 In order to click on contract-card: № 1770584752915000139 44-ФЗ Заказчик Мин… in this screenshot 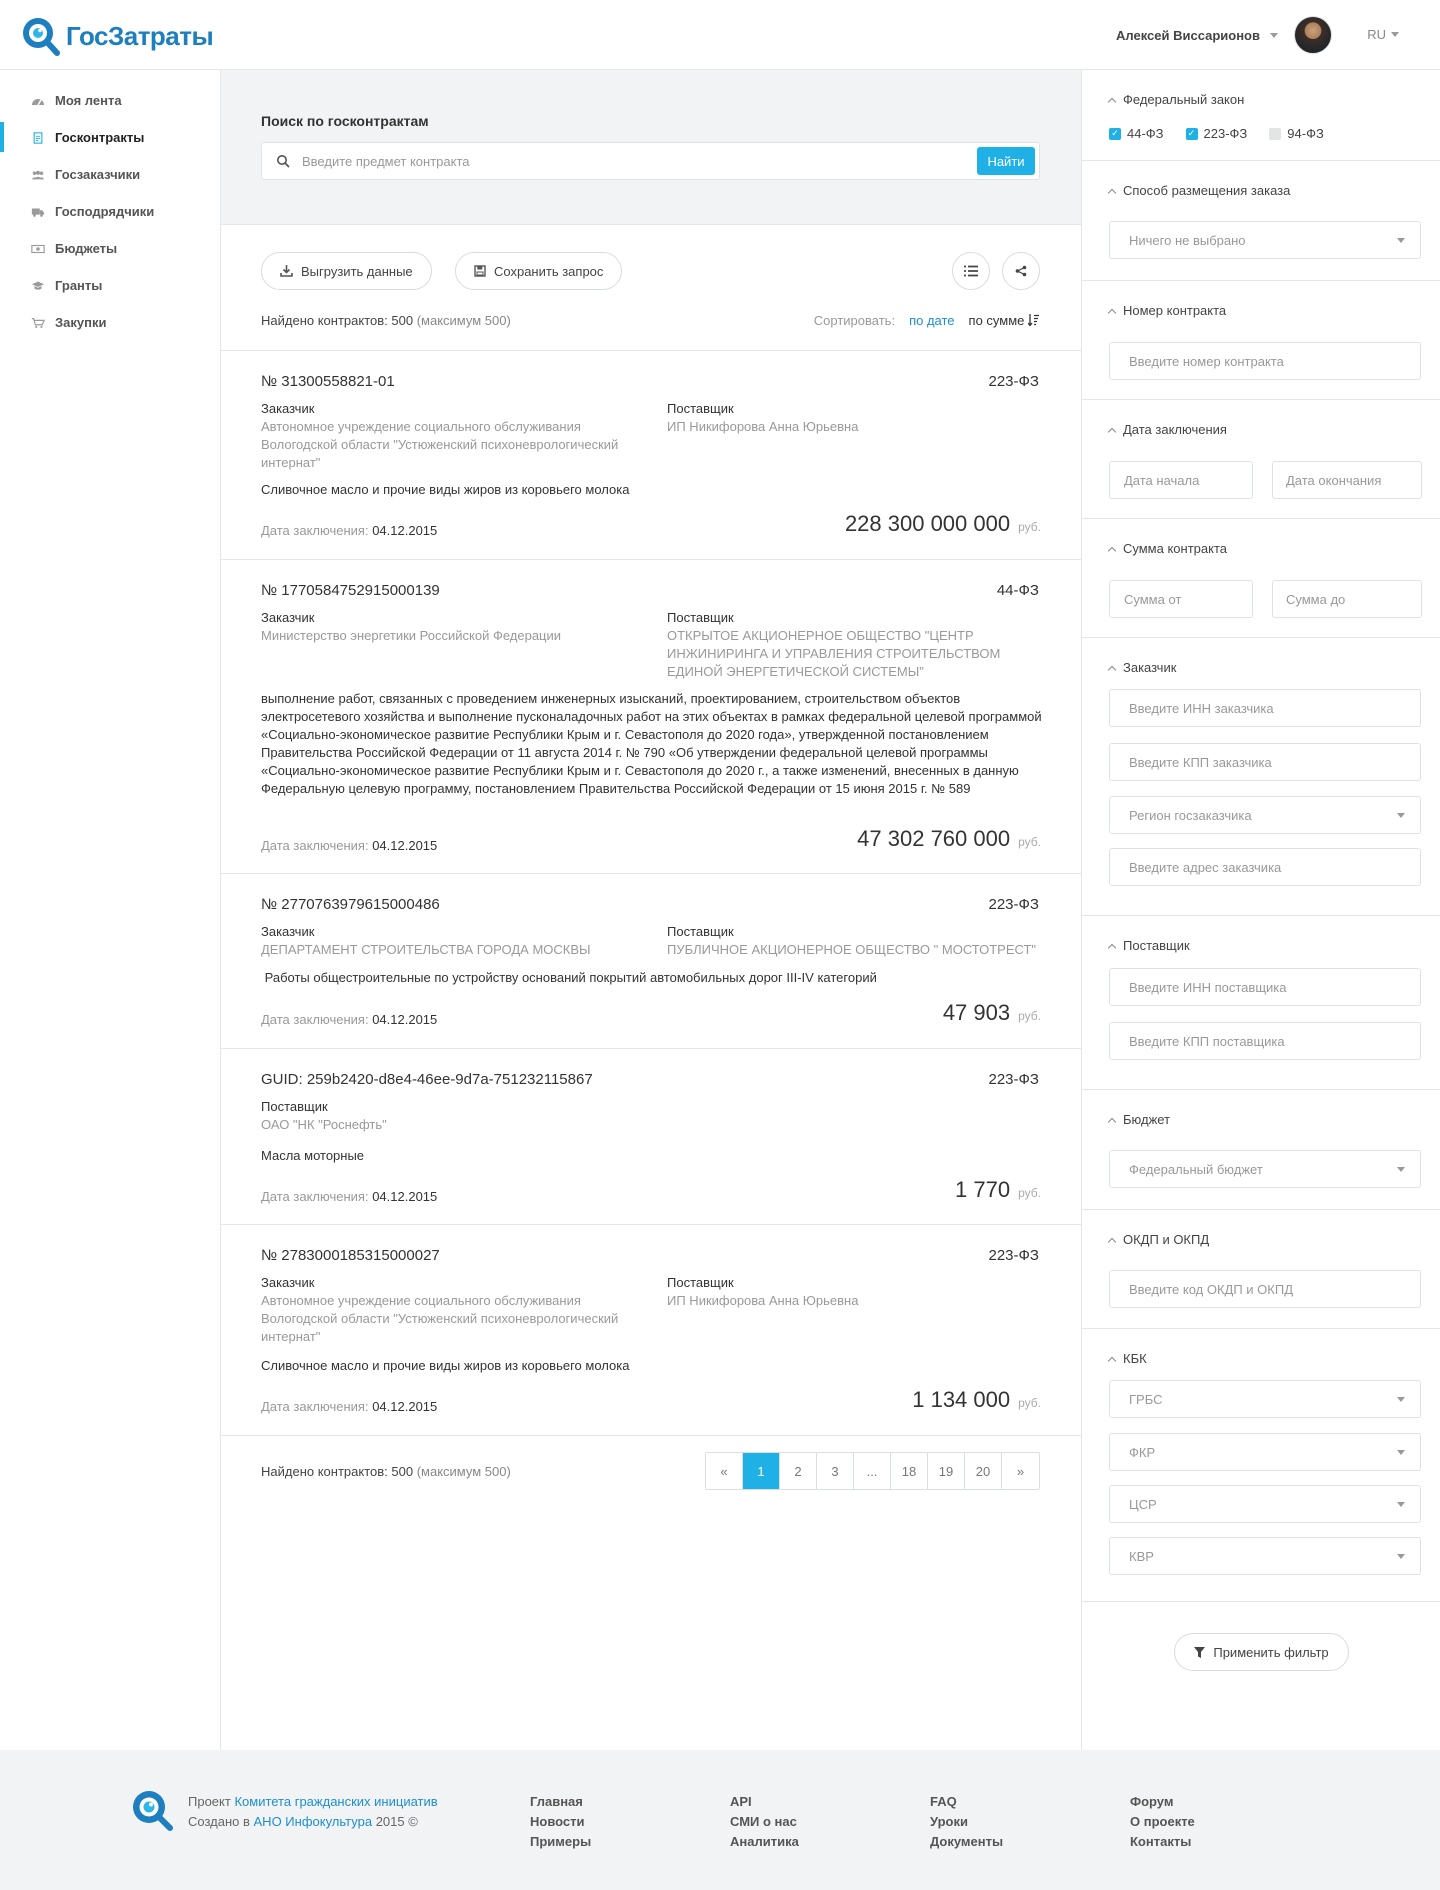, I will do `click(651, 717)`.